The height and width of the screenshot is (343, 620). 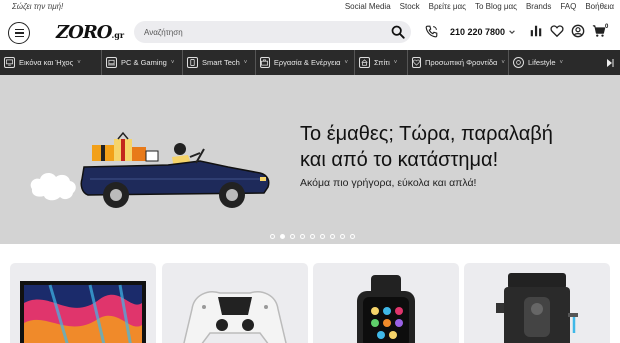 I want to click on nav-item-smart-tech: Smart Tech ˅, so click(x=219, y=62).